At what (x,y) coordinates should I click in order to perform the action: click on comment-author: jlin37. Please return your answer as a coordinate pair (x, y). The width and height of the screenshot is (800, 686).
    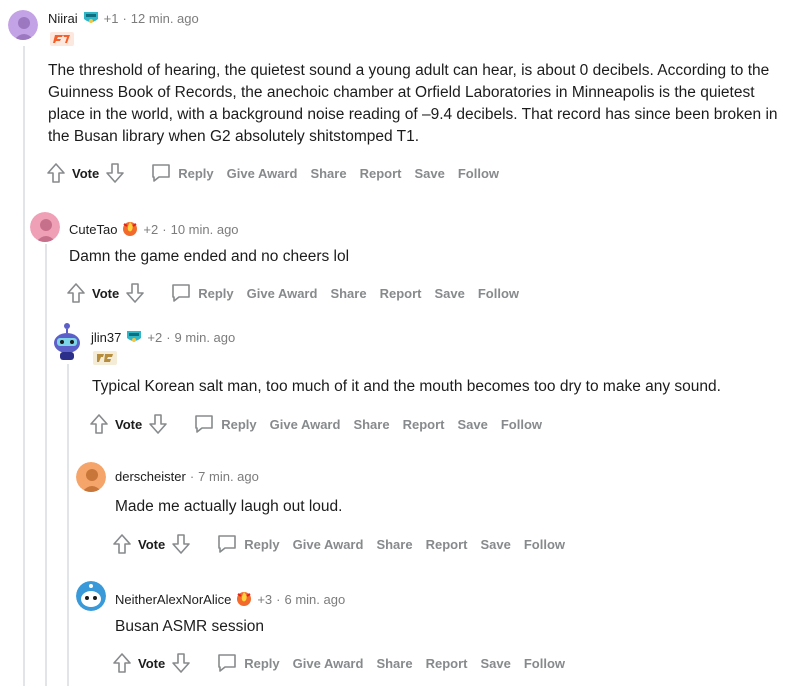
    Looking at the image, I should click on (106, 337).